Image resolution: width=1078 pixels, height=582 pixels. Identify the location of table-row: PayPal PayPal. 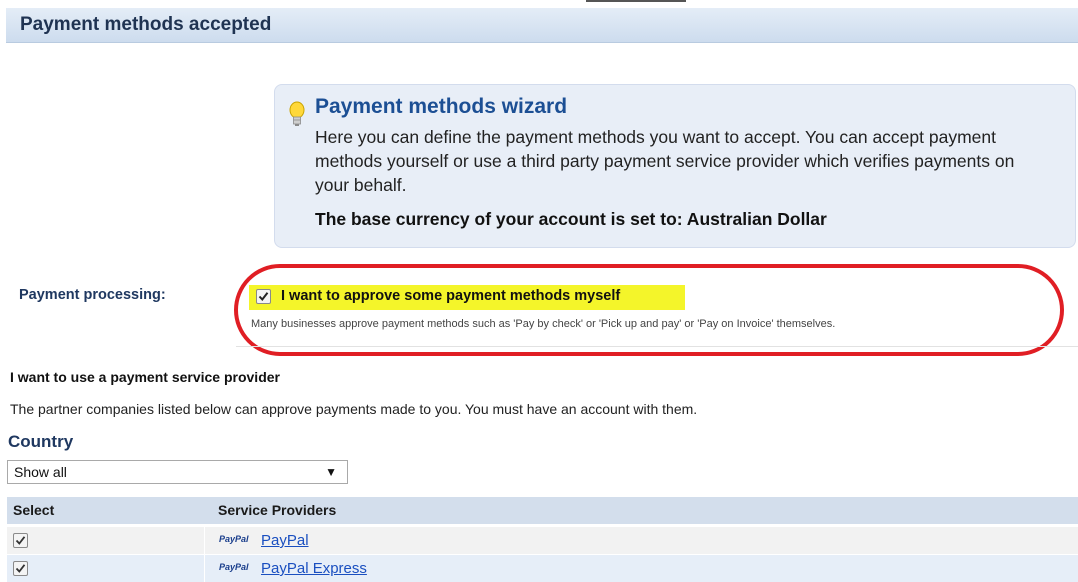
(542, 540).